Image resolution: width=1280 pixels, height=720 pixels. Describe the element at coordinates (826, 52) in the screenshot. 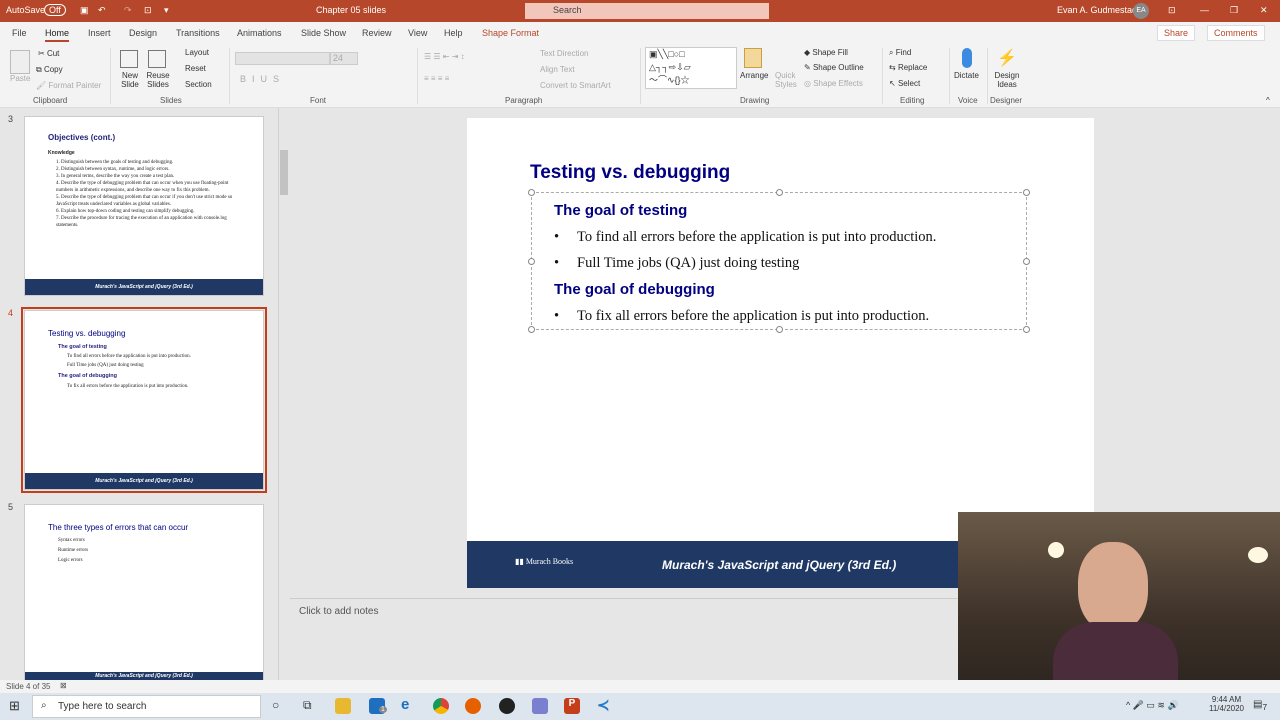

I see `shape-fill-button: ◆ Shape Fill` at that location.